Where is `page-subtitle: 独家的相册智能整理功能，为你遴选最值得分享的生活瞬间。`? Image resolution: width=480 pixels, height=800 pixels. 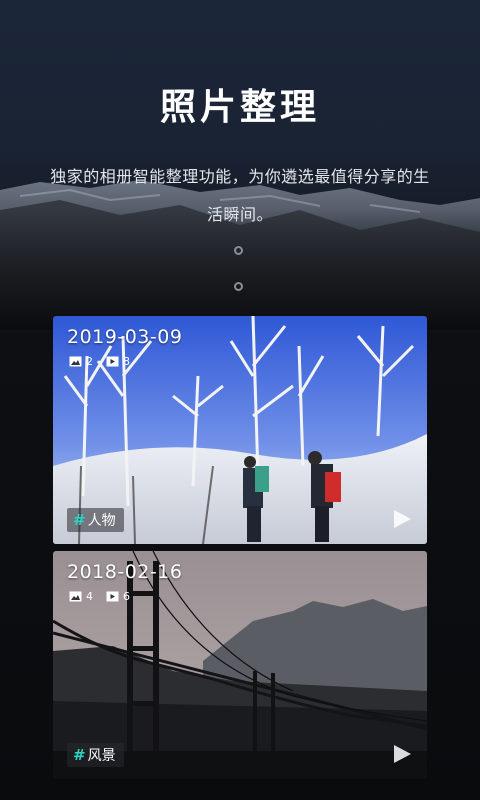 page-subtitle: 独家的相册智能整理功能，为你遴选最值得分享的生活瞬间。 is located at coordinates (240, 195).